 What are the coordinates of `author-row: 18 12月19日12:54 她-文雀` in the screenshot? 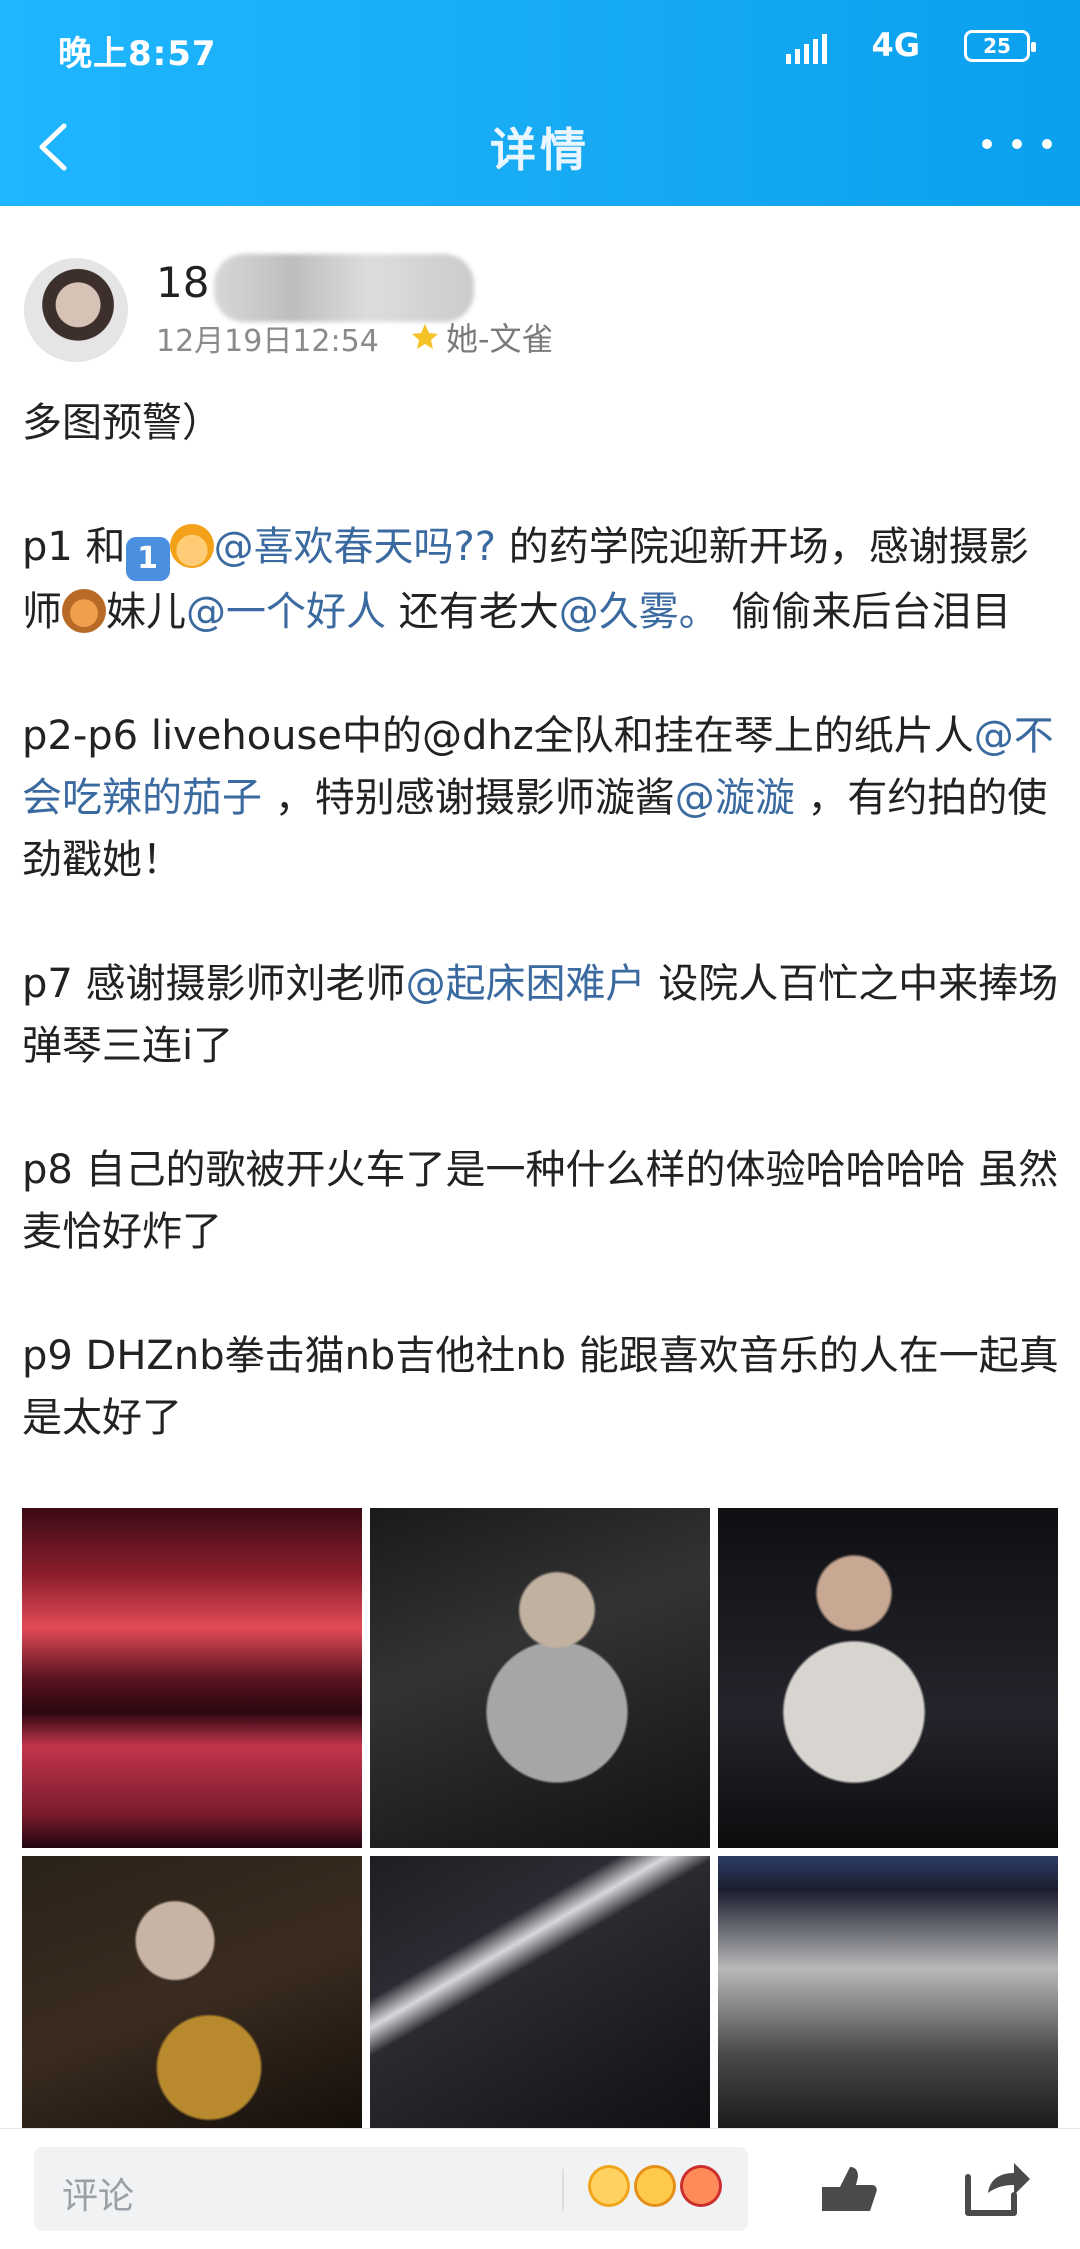 It's located at (539, 309).